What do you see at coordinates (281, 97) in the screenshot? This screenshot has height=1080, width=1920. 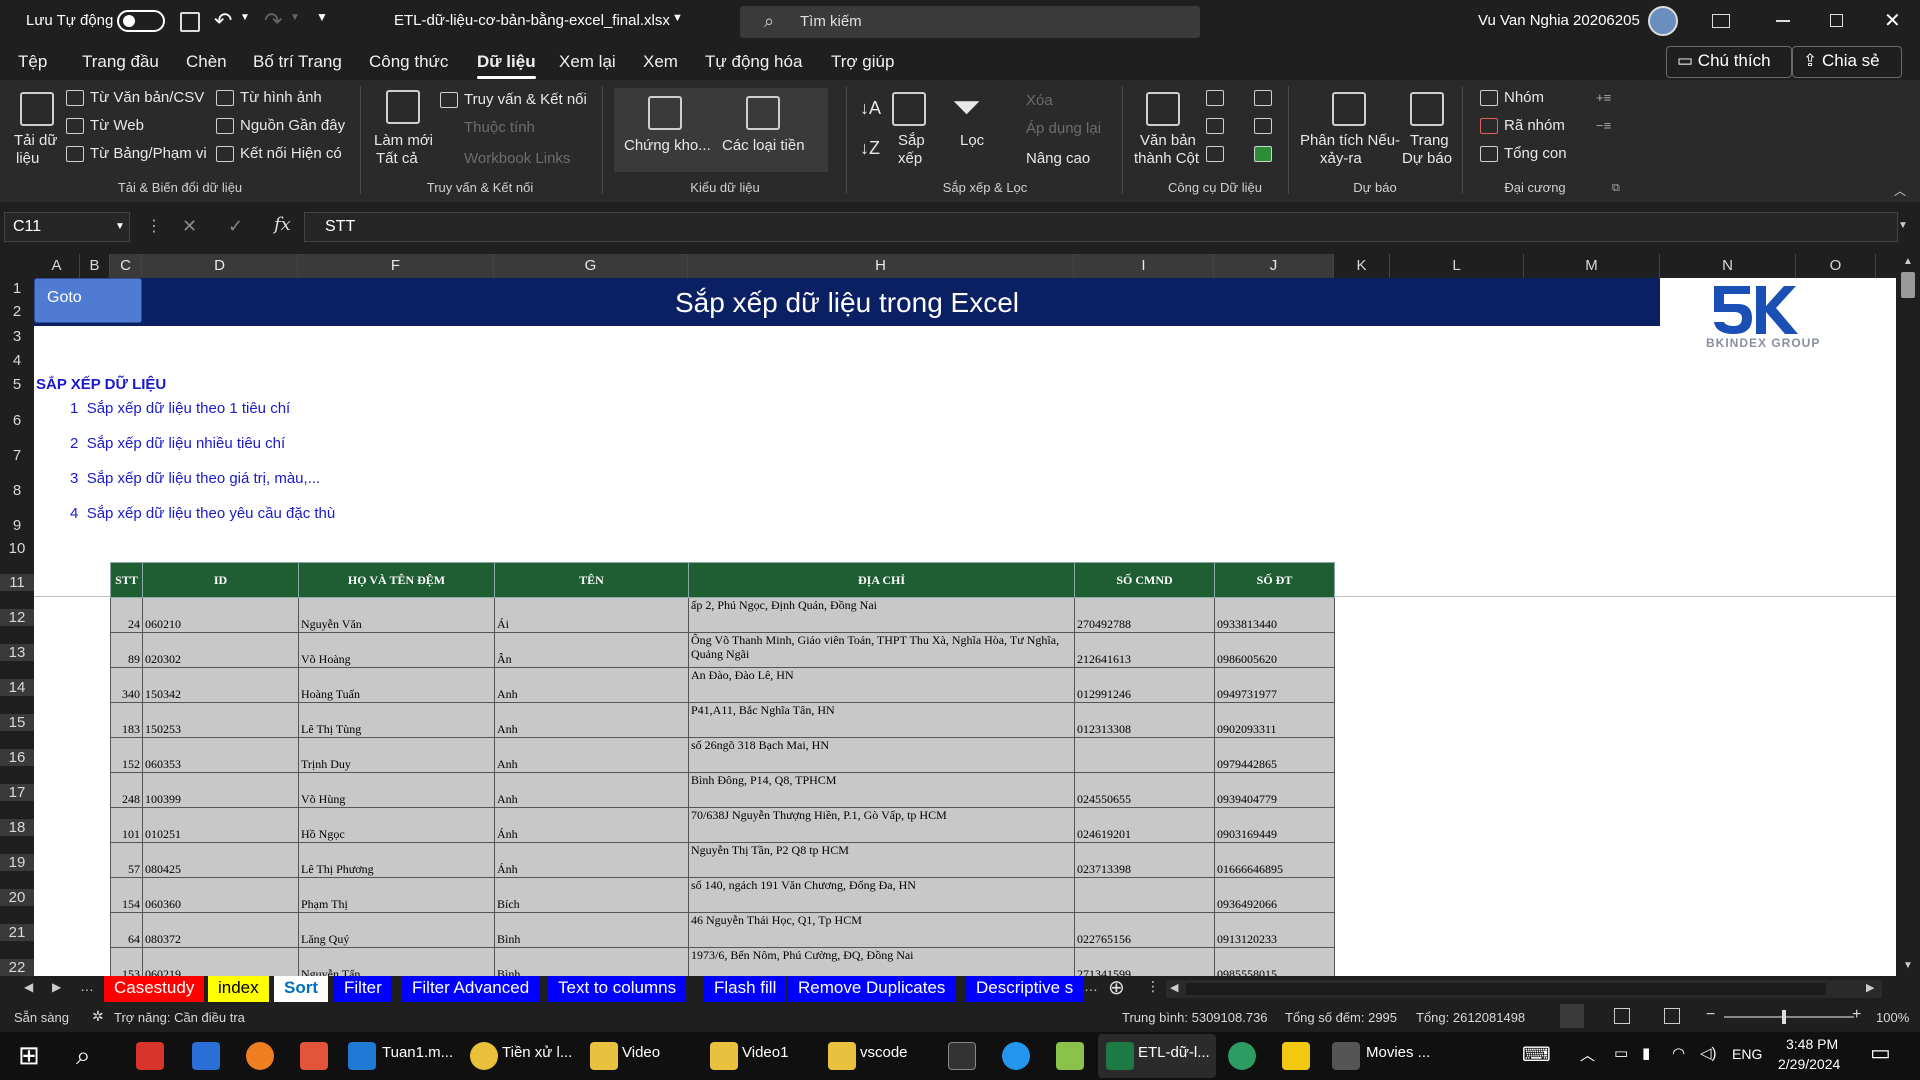 I see `from-picture-button: Từ hình ảnh` at bounding box center [281, 97].